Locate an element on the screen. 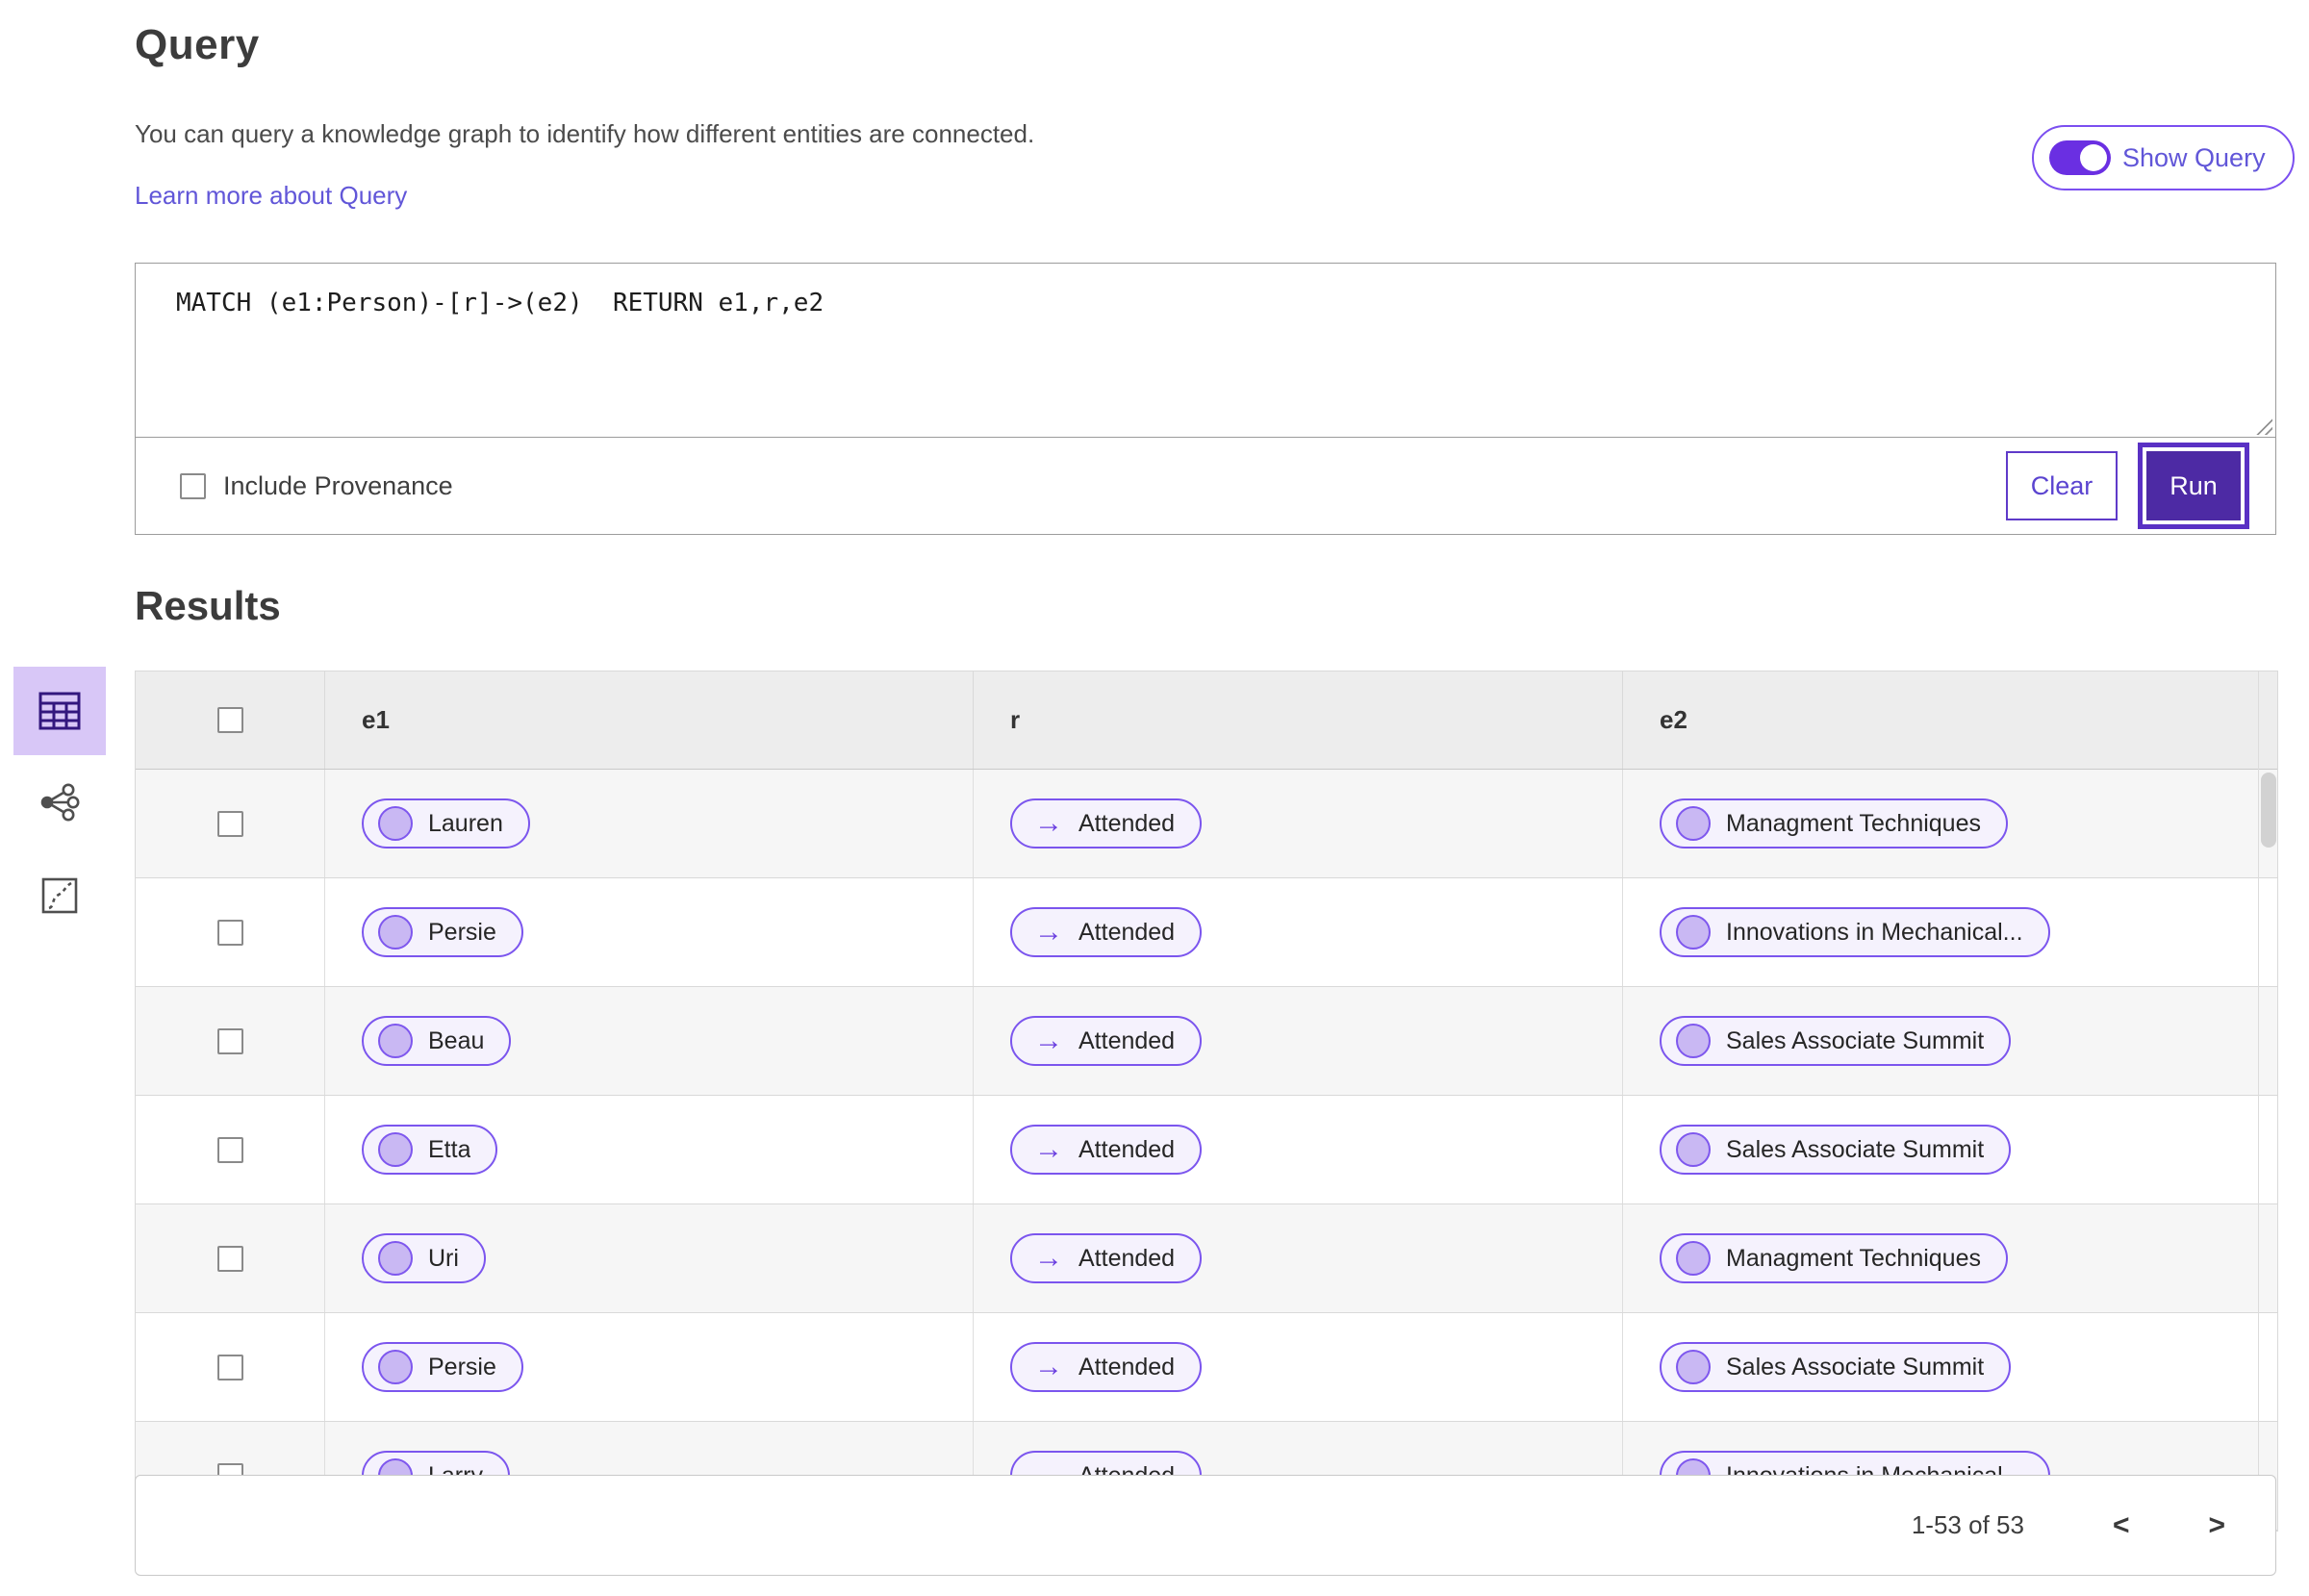  column-header-e1: e1 is located at coordinates (376, 719).